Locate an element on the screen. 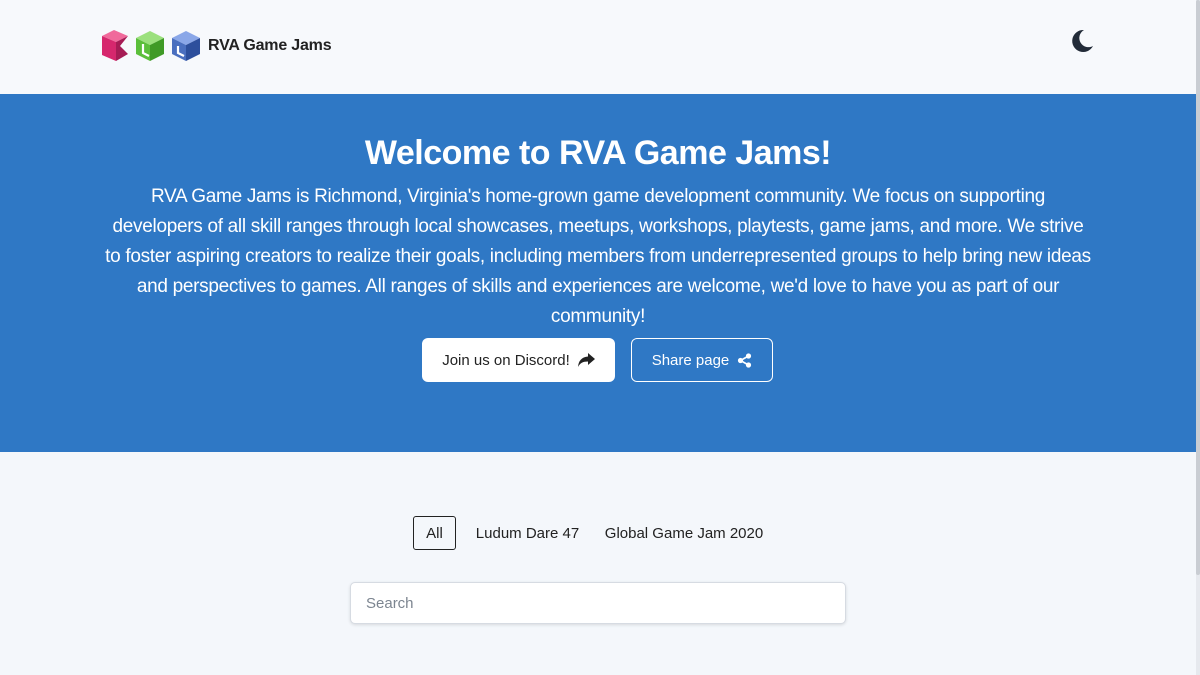 This screenshot has height=675, width=1200. join-discord-button: Join us on Discord! is located at coordinates (518, 360).